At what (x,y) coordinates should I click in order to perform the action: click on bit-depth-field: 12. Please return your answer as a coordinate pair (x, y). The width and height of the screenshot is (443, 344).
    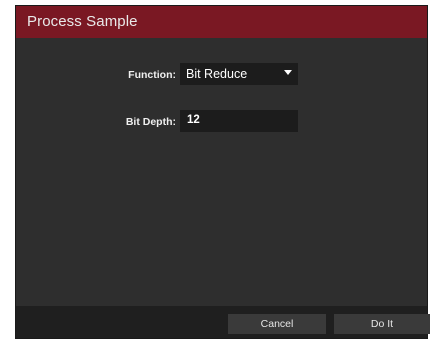
    Looking at the image, I should click on (239, 121).